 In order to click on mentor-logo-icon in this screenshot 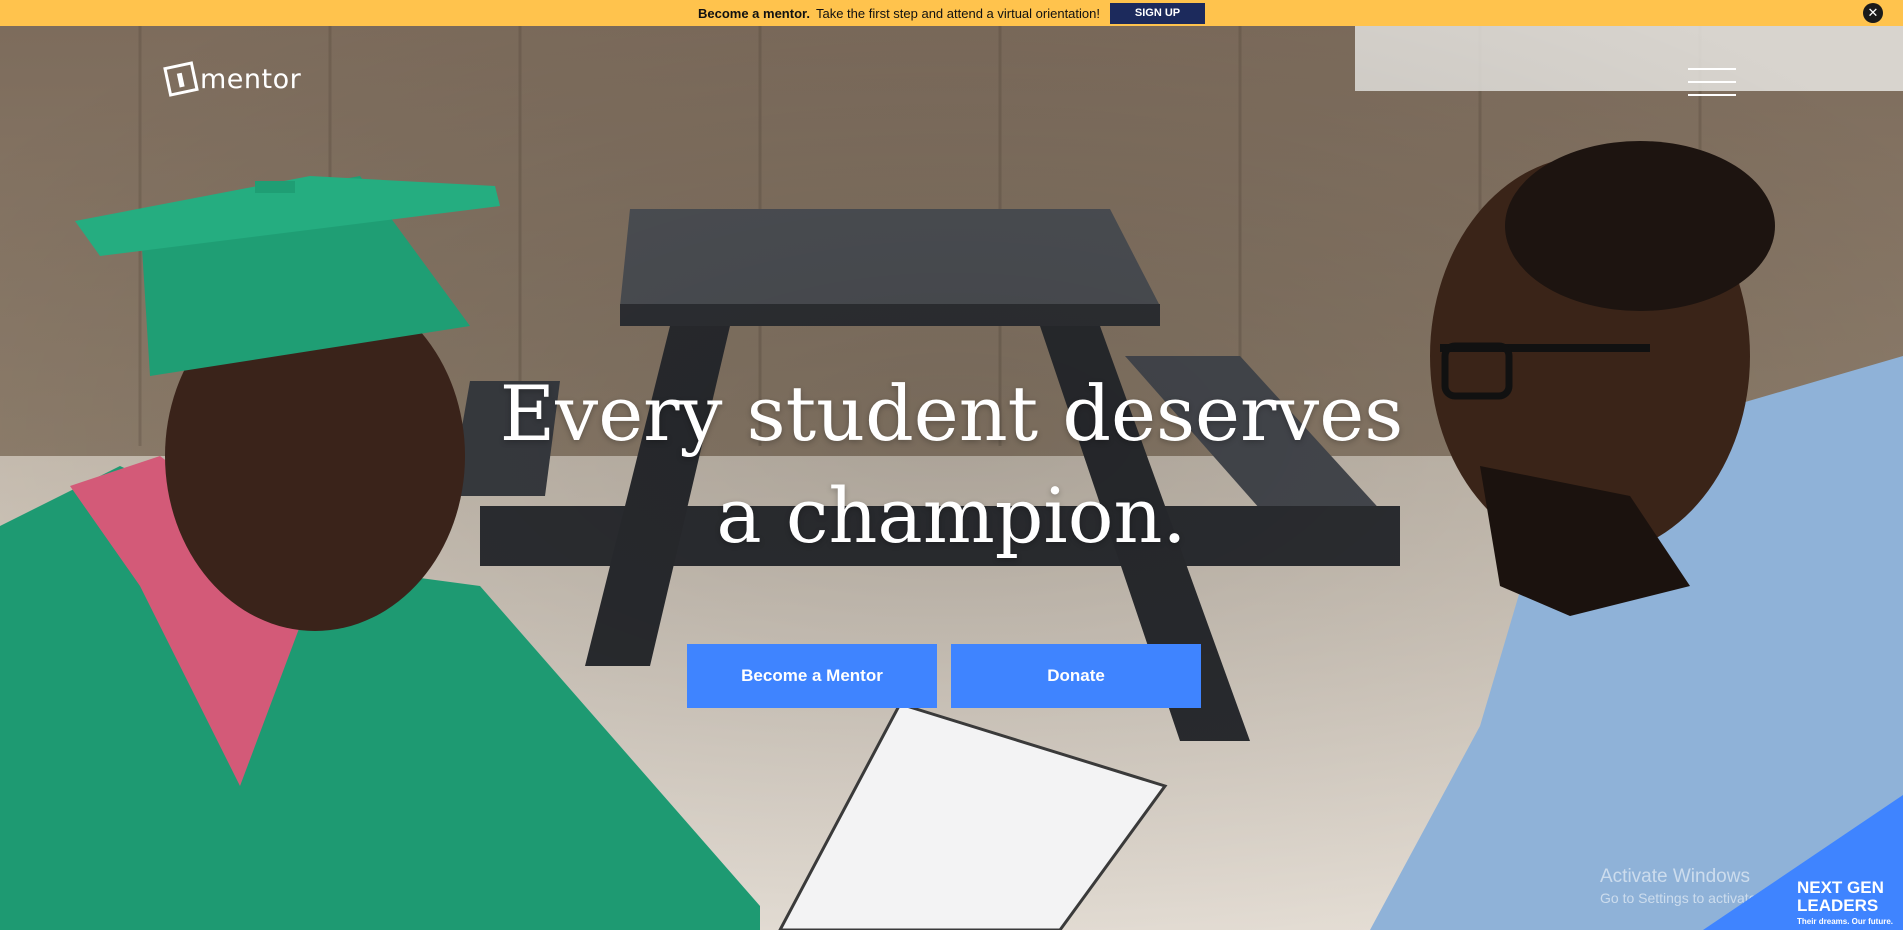, I will do `click(181, 79)`.